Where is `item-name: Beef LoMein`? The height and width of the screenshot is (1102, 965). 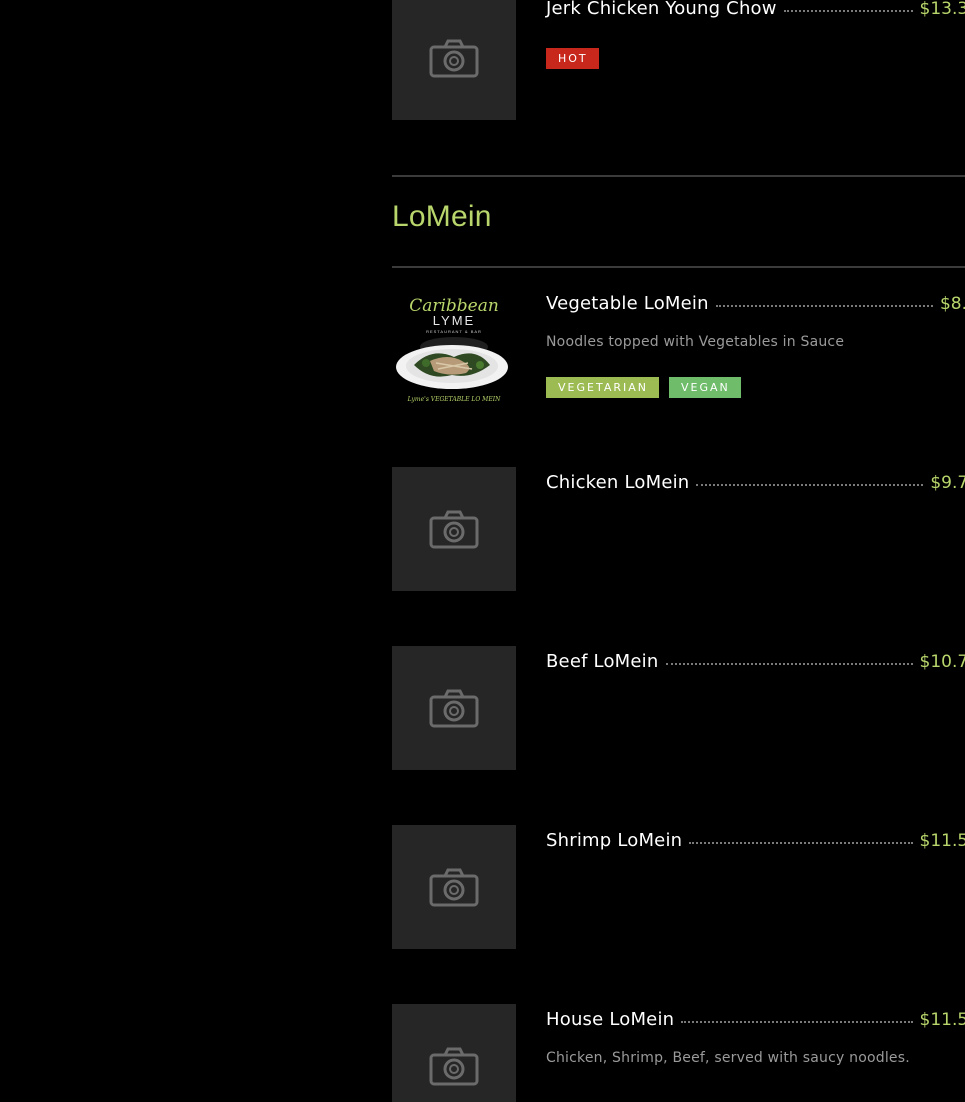 item-name: Beef LoMein is located at coordinates (602, 661).